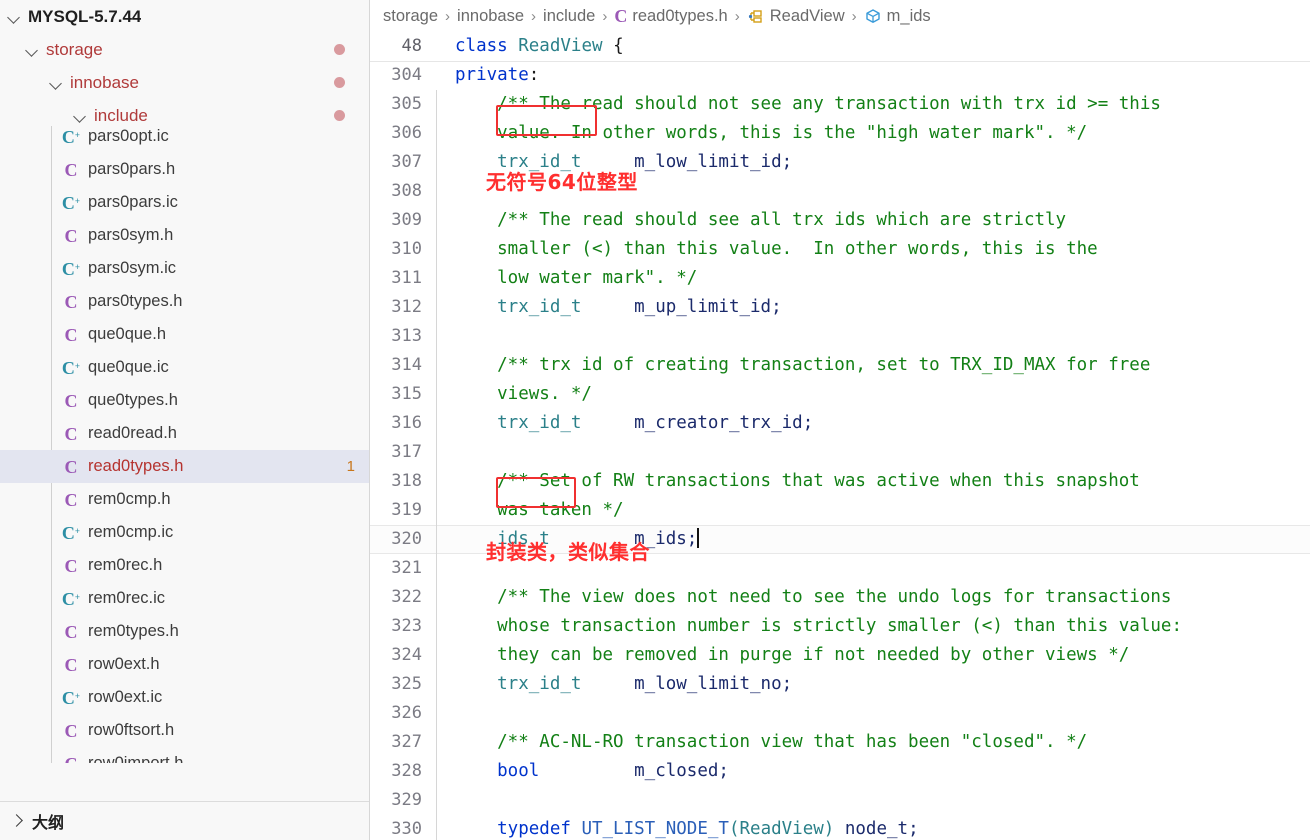  Describe the element at coordinates (897, 16) in the screenshot. I see `breadcrumb-item-field: m_ids` at that location.